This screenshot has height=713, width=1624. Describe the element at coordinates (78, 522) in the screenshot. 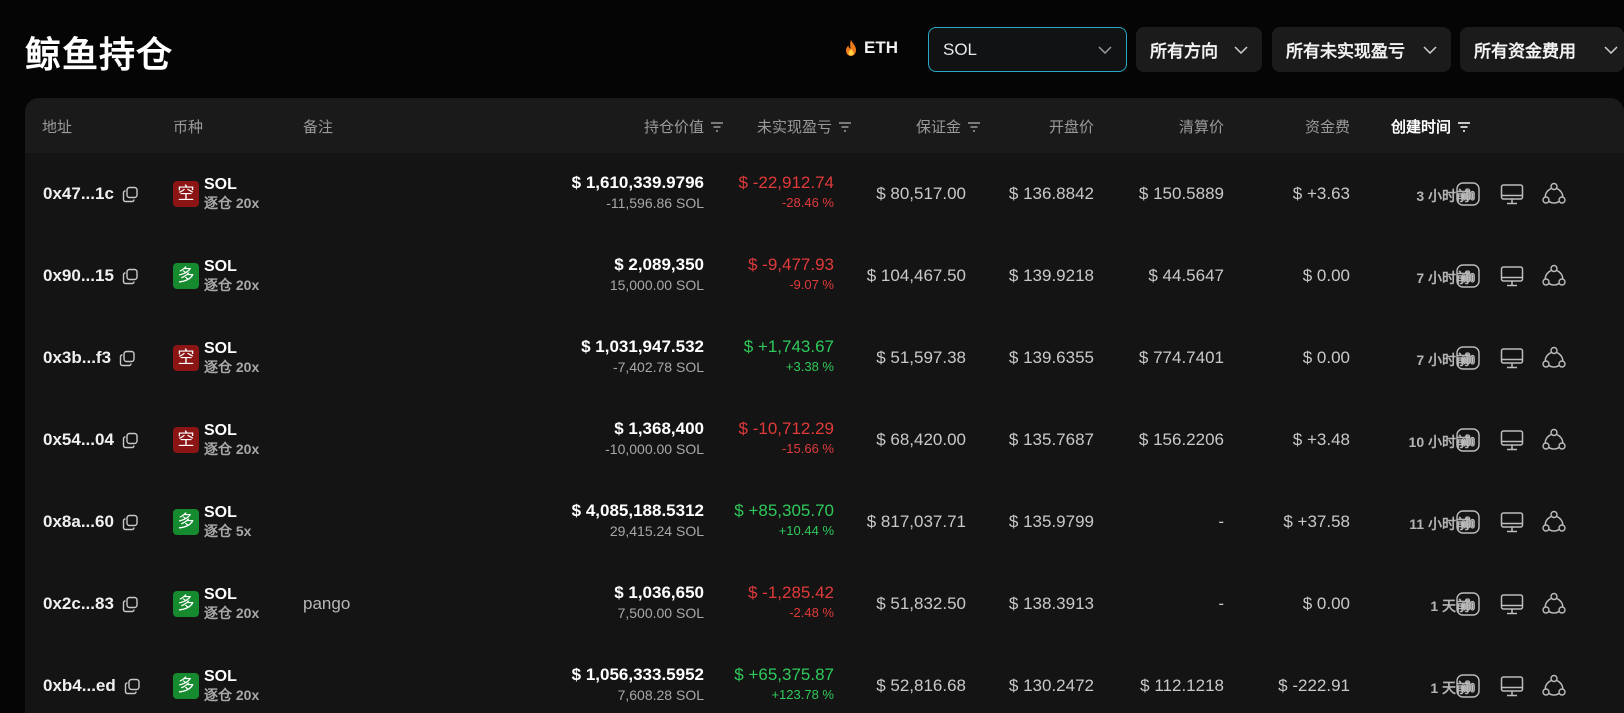

I see `wallet-address: 0x8a...60` at that location.